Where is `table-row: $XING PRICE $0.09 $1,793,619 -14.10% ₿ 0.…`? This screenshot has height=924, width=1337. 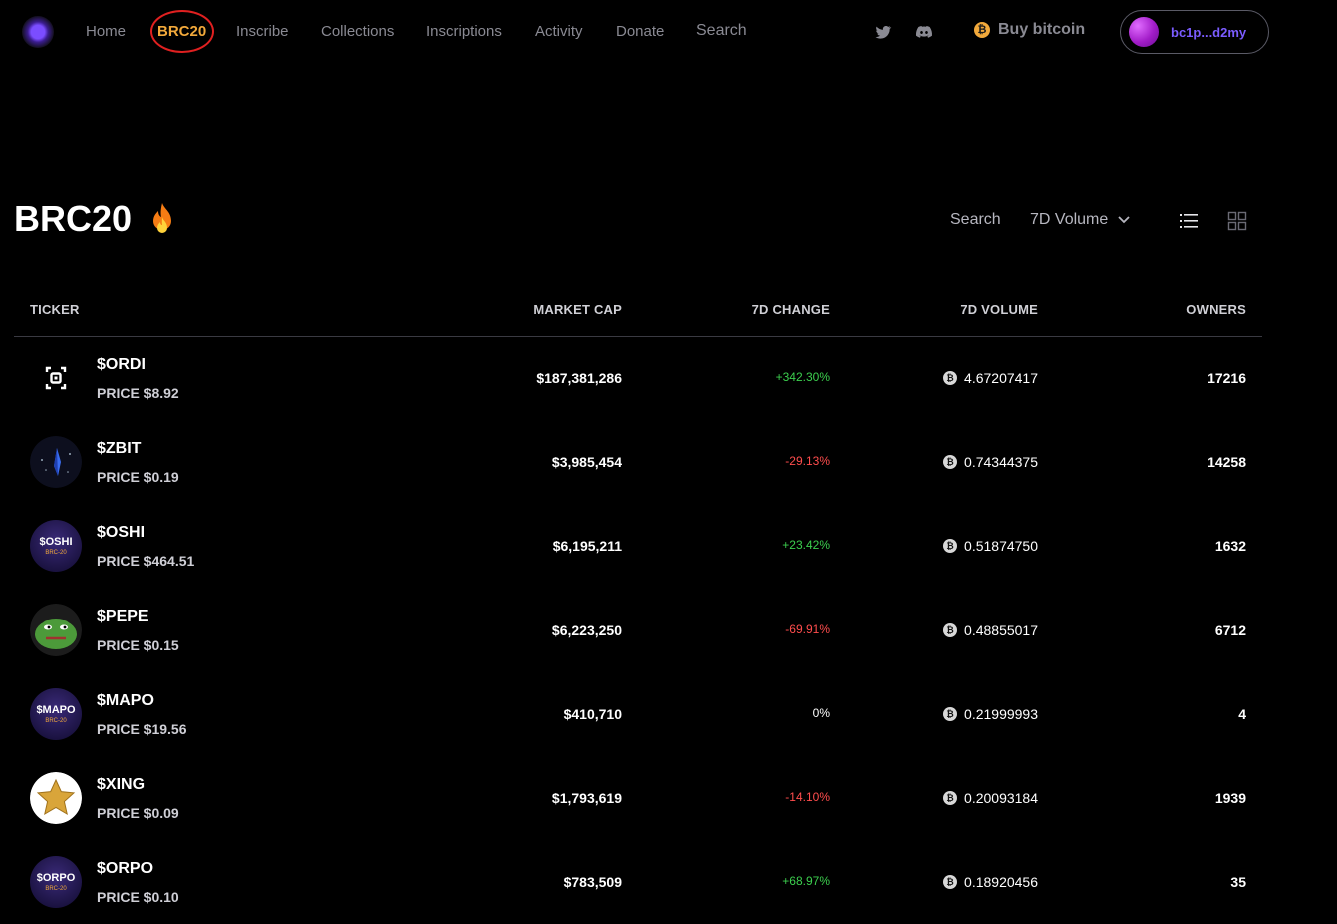 table-row: $XING PRICE $0.09 $1,793,619 -14.10% ₿ 0.… is located at coordinates (638, 798).